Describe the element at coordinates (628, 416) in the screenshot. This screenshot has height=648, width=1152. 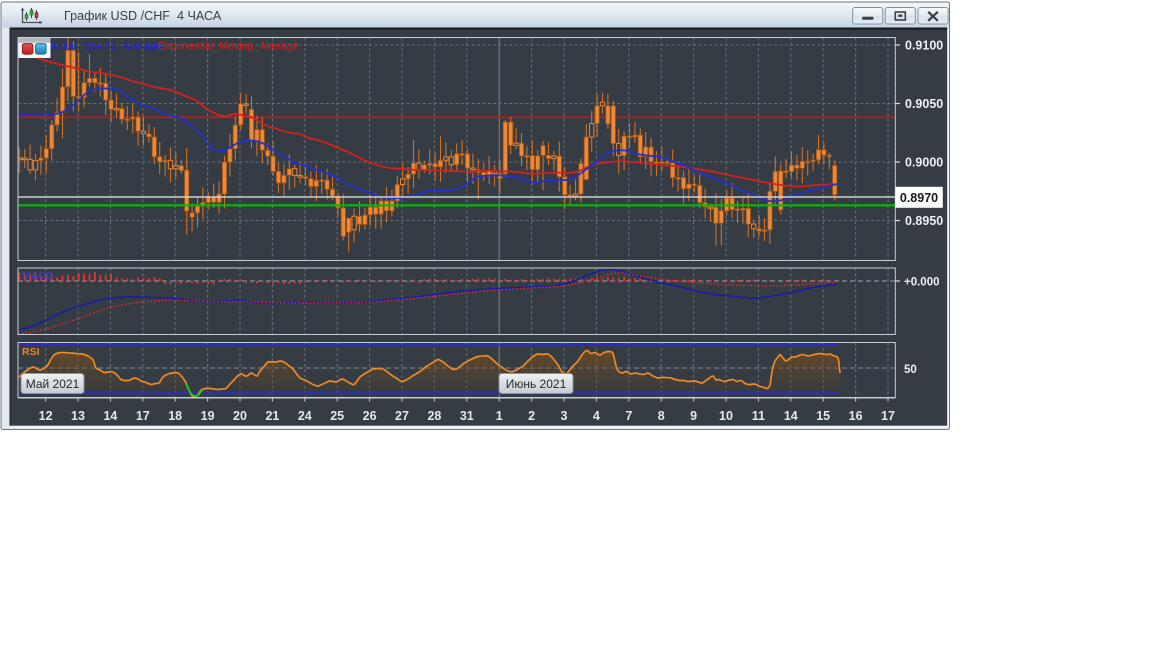
I see `svg-text: 7` at that location.